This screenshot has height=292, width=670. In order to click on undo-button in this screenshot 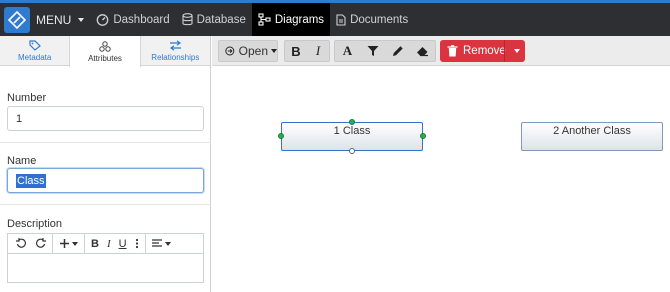, I will do `click(21, 244)`.